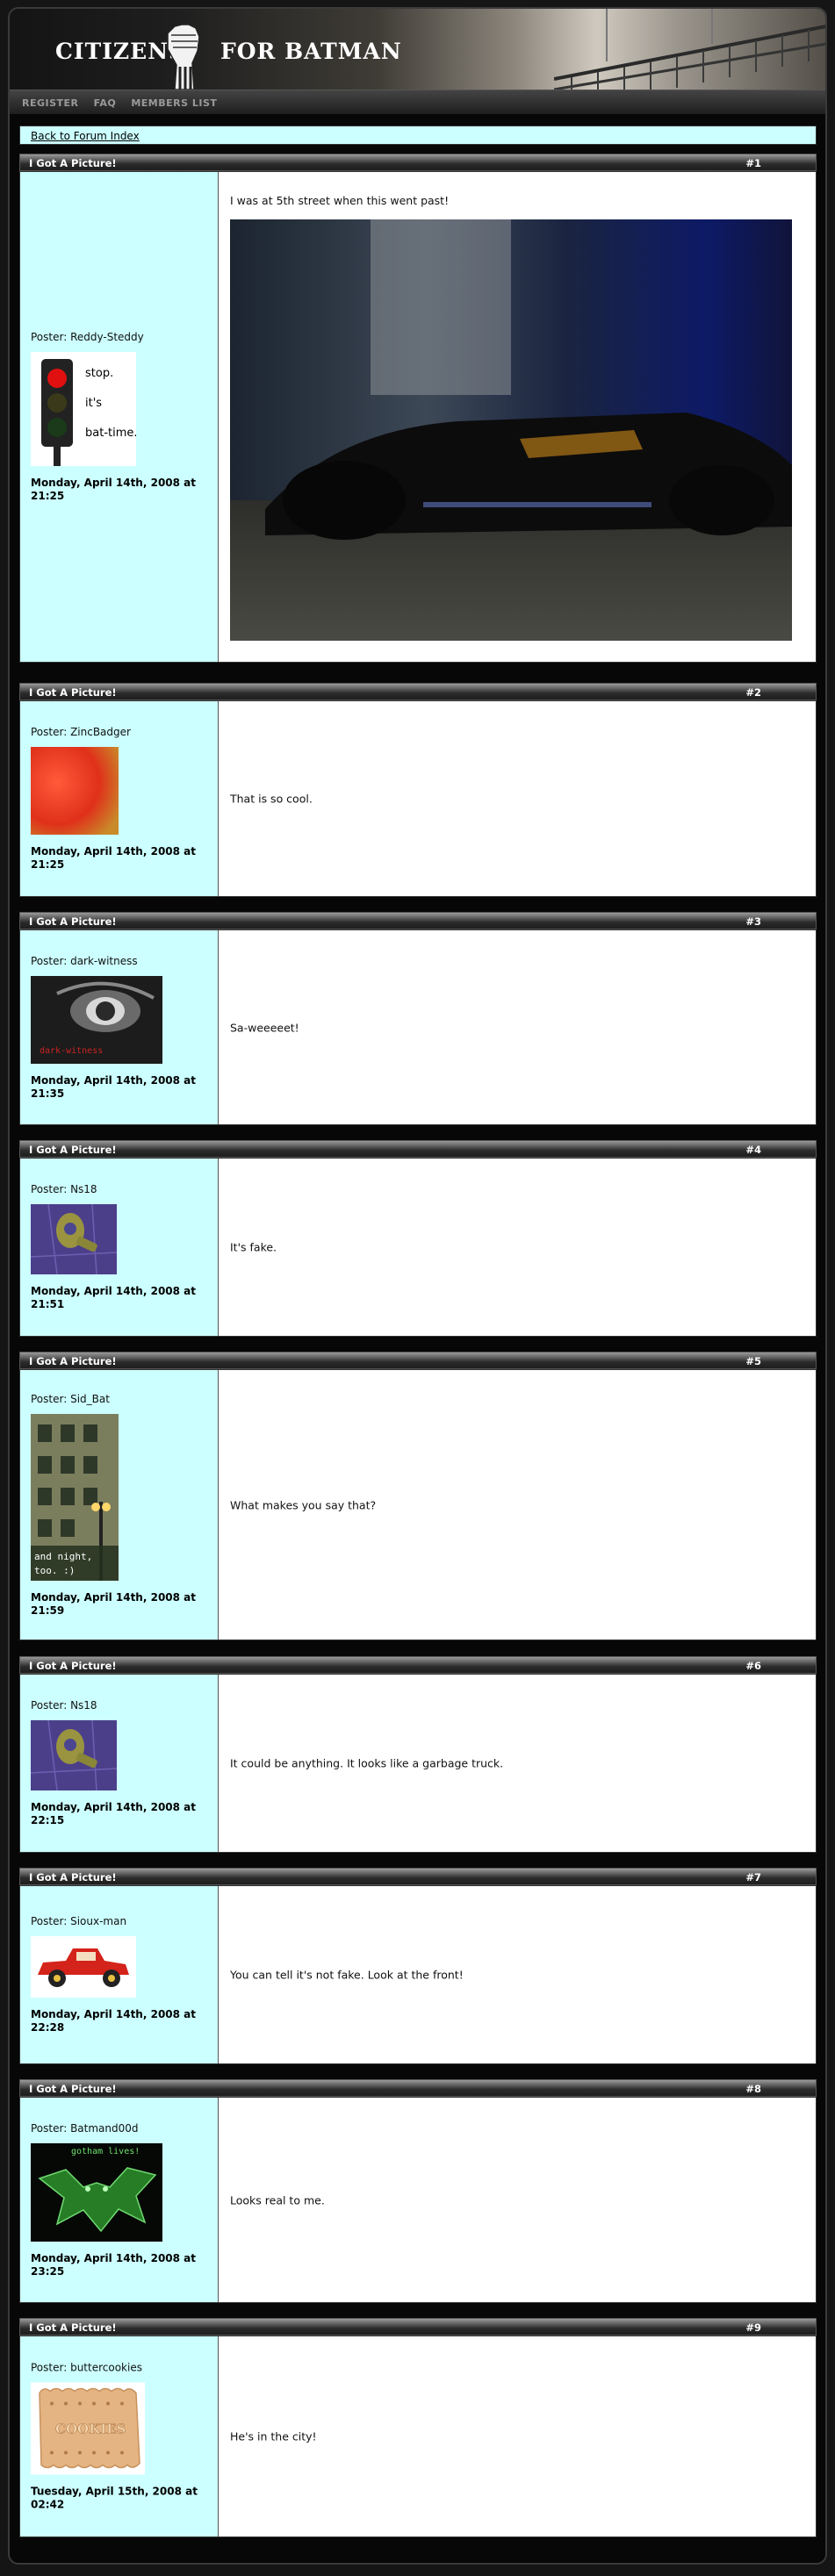 Image resolution: width=835 pixels, height=2576 pixels. I want to click on cookie-biscuit-avatar: COOKIES, so click(88, 2428).